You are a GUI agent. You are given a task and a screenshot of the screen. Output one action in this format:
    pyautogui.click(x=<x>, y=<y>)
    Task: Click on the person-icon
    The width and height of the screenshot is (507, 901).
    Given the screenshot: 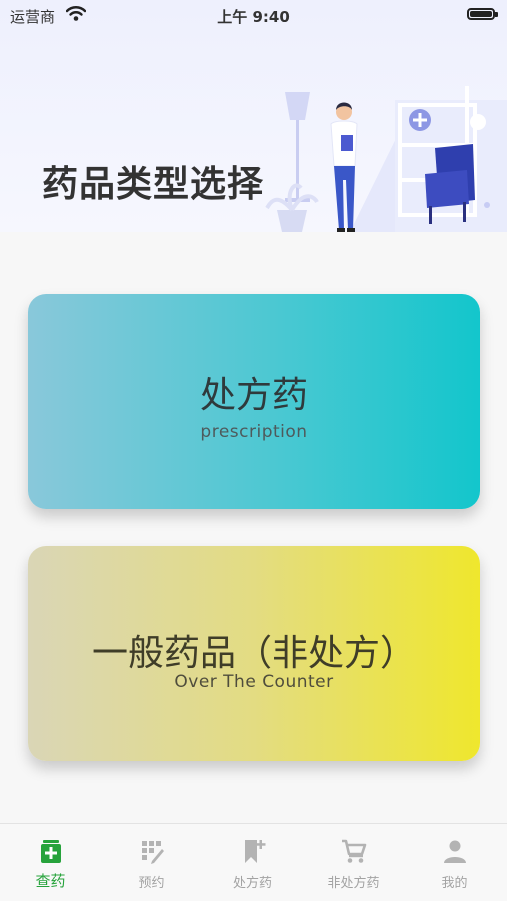 What is the action you would take?
    pyautogui.click(x=455, y=851)
    